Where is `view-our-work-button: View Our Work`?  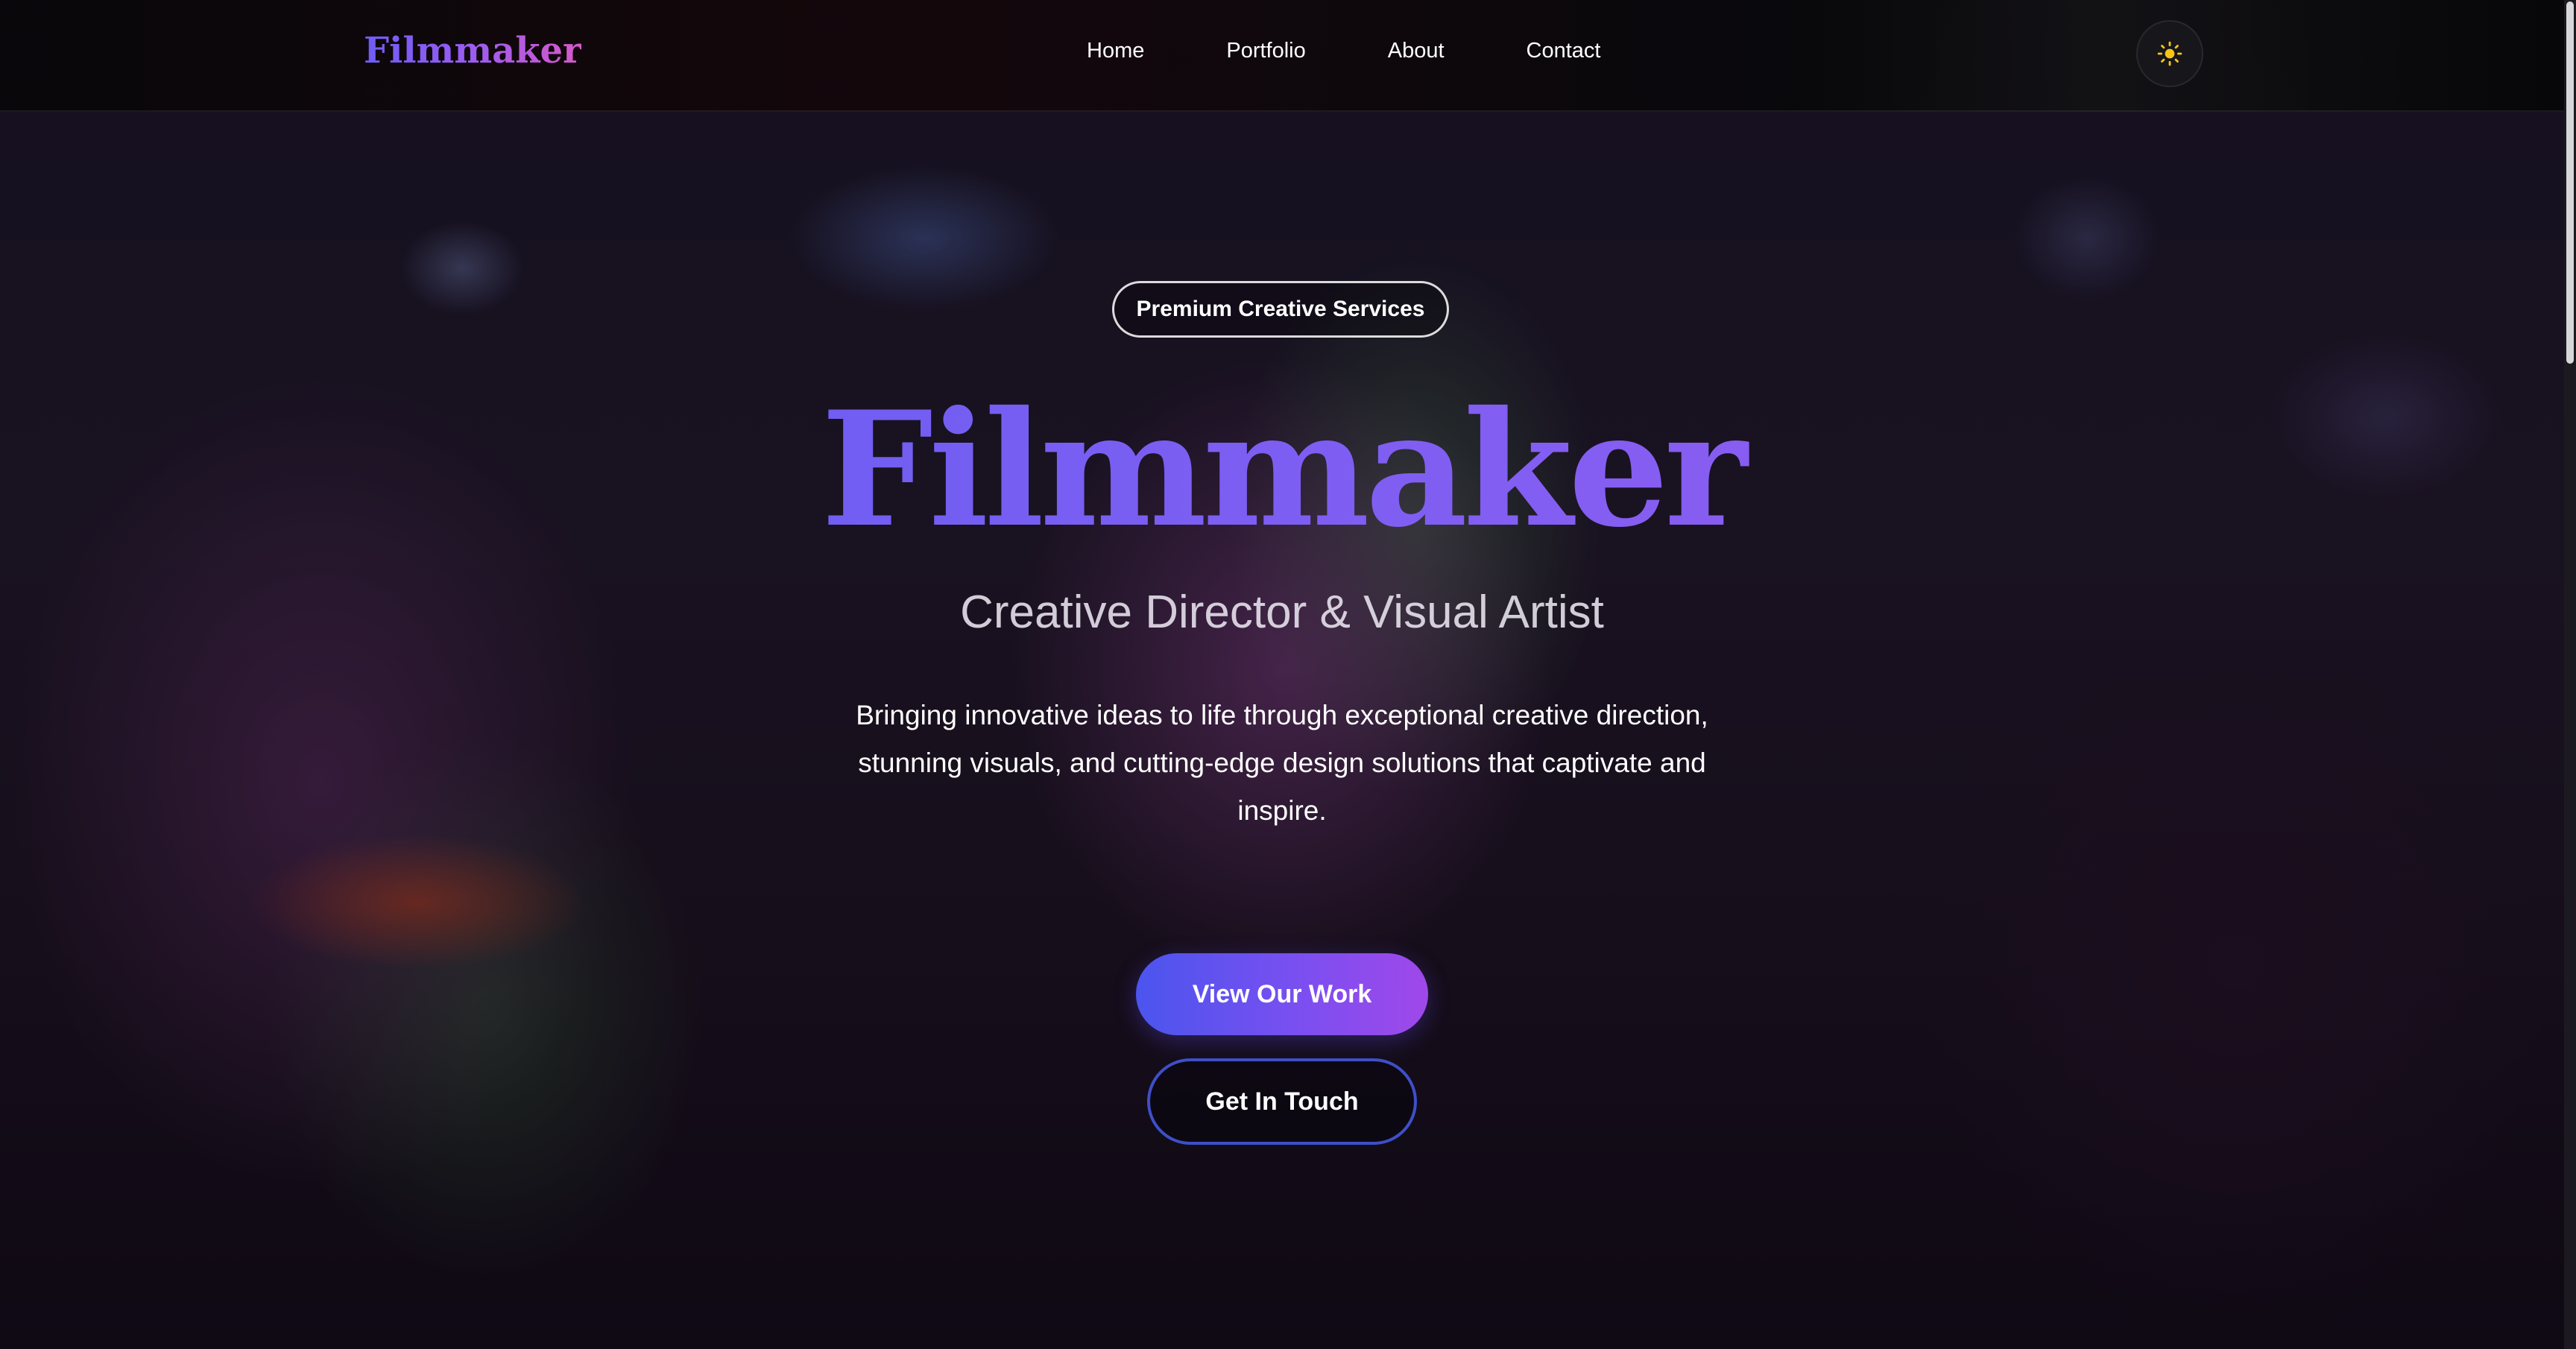 view-our-work-button: View Our Work is located at coordinates (1282, 994).